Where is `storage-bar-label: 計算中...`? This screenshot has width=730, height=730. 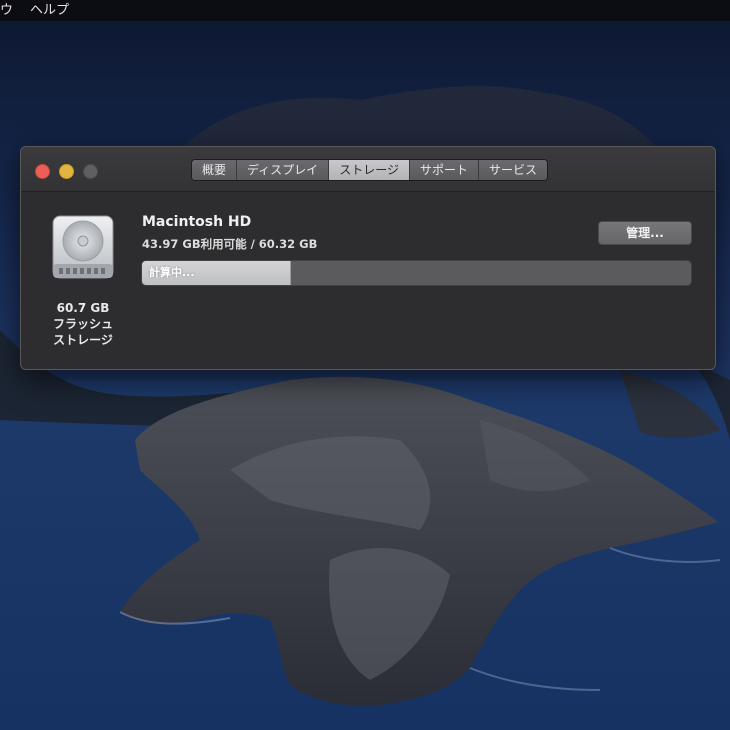
storage-bar-label: 計算中... is located at coordinates (172, 272).